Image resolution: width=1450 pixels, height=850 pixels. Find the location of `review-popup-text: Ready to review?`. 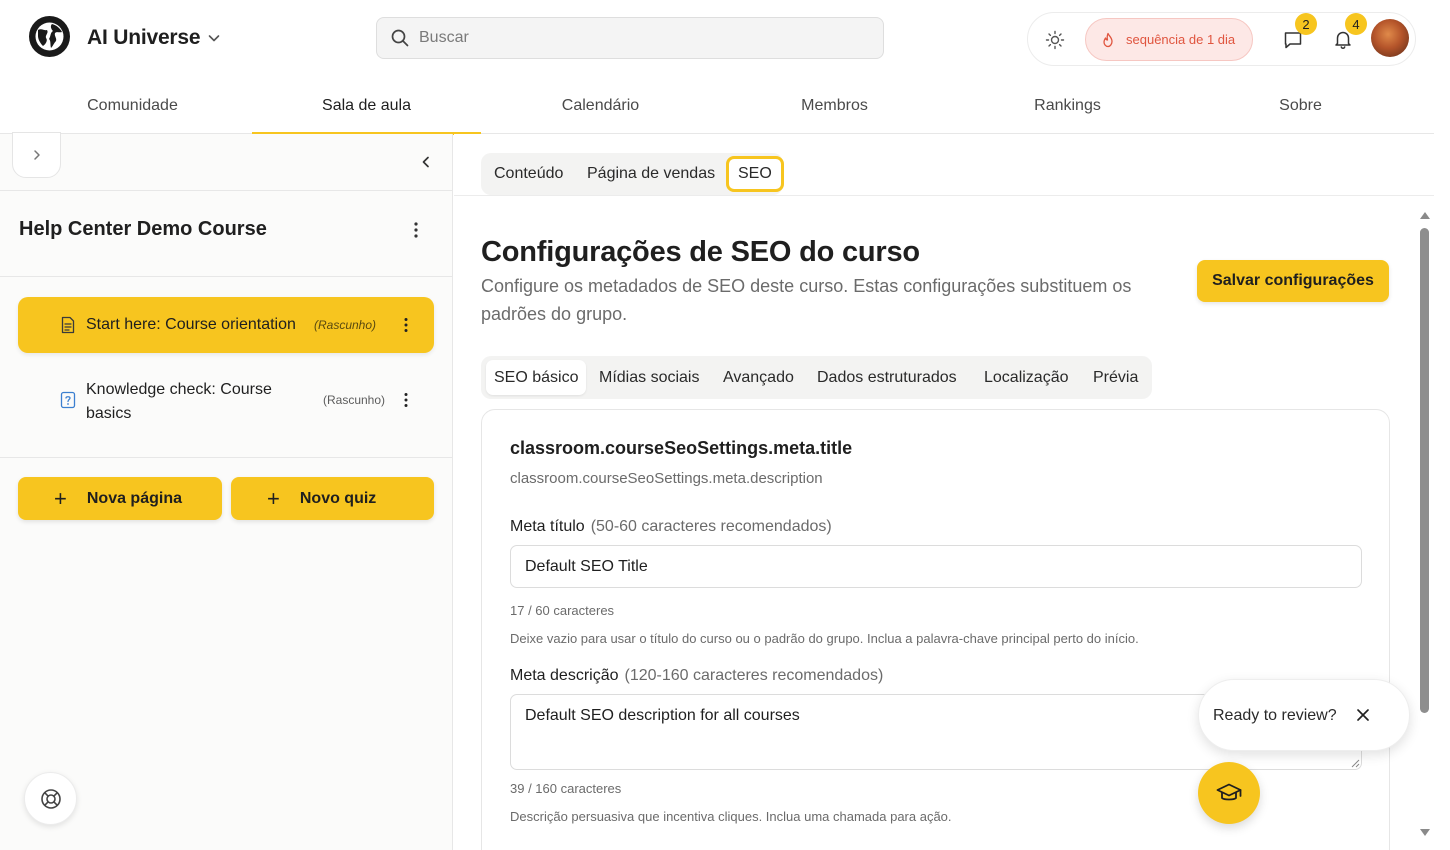

review-popup-text: Ready to review? is located at coordinates (1275, 716).